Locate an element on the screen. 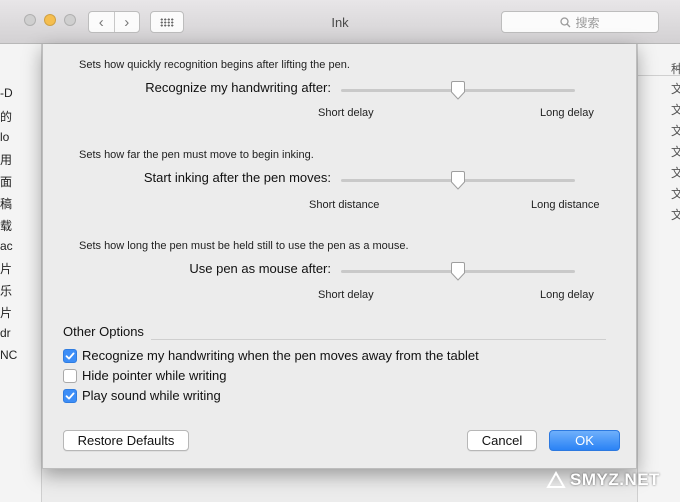 This screenshot has width=680, height=502. slider-min-label: Short distance is located at coordinates (344, 205).